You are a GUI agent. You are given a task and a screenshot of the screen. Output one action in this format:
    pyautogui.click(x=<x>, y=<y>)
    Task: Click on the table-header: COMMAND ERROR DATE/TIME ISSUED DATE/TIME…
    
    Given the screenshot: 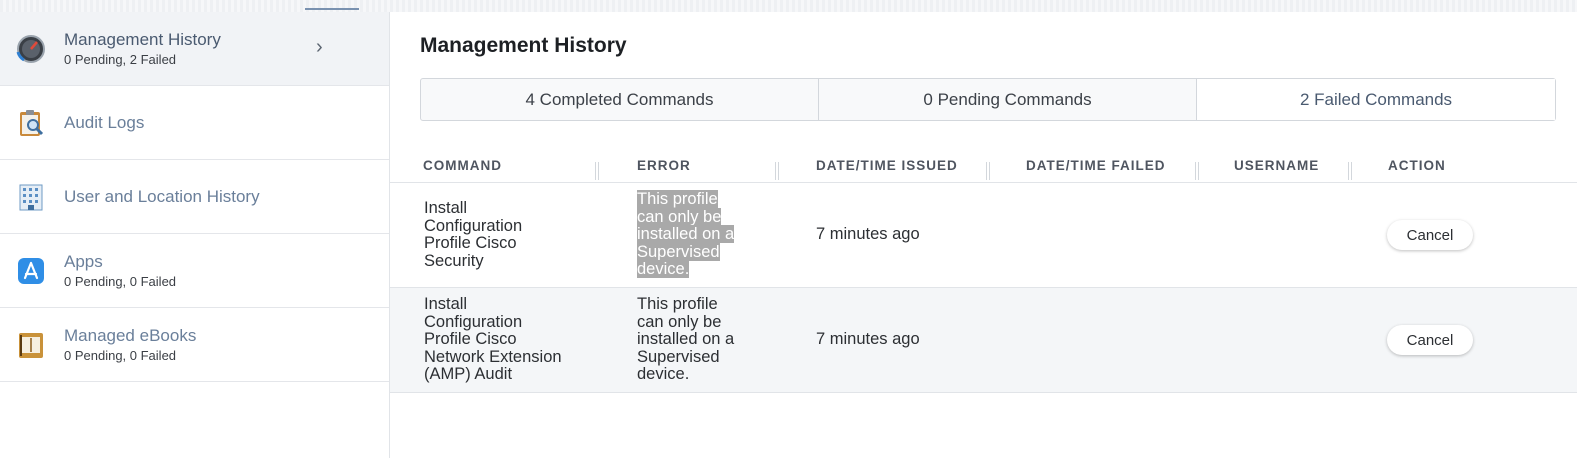 What is the action you would take?
    pyautogui.click(x=983, y=167)
    